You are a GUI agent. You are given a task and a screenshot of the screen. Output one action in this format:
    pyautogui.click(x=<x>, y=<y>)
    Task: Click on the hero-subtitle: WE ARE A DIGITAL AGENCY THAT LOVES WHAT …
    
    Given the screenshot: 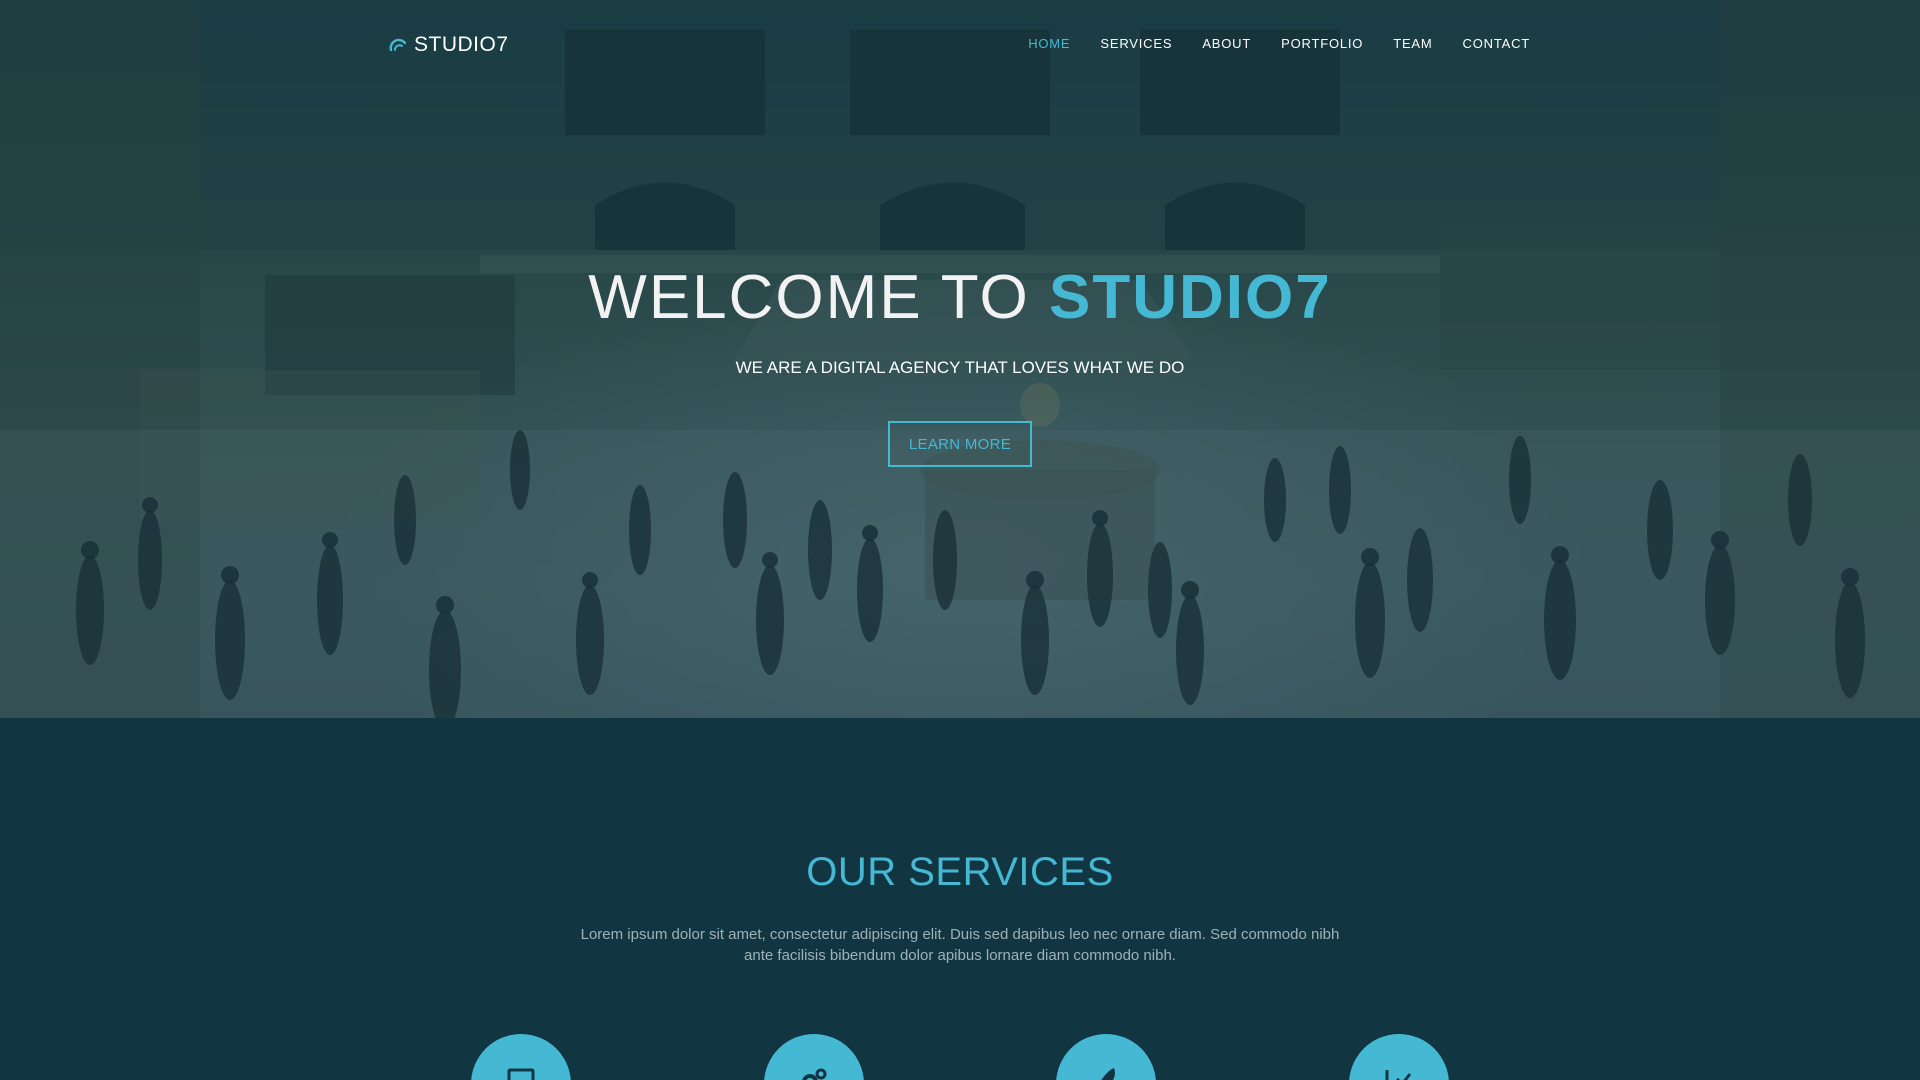 What is the action you would take?
    pyautogui.click(x=960, y=367)
    